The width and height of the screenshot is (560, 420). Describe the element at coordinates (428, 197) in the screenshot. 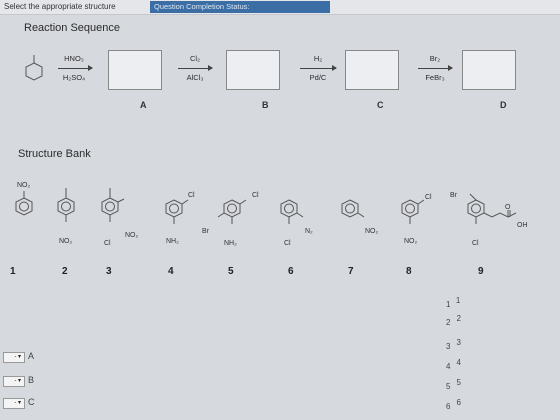

I see `s8-chloro-label: Cl` at that location.